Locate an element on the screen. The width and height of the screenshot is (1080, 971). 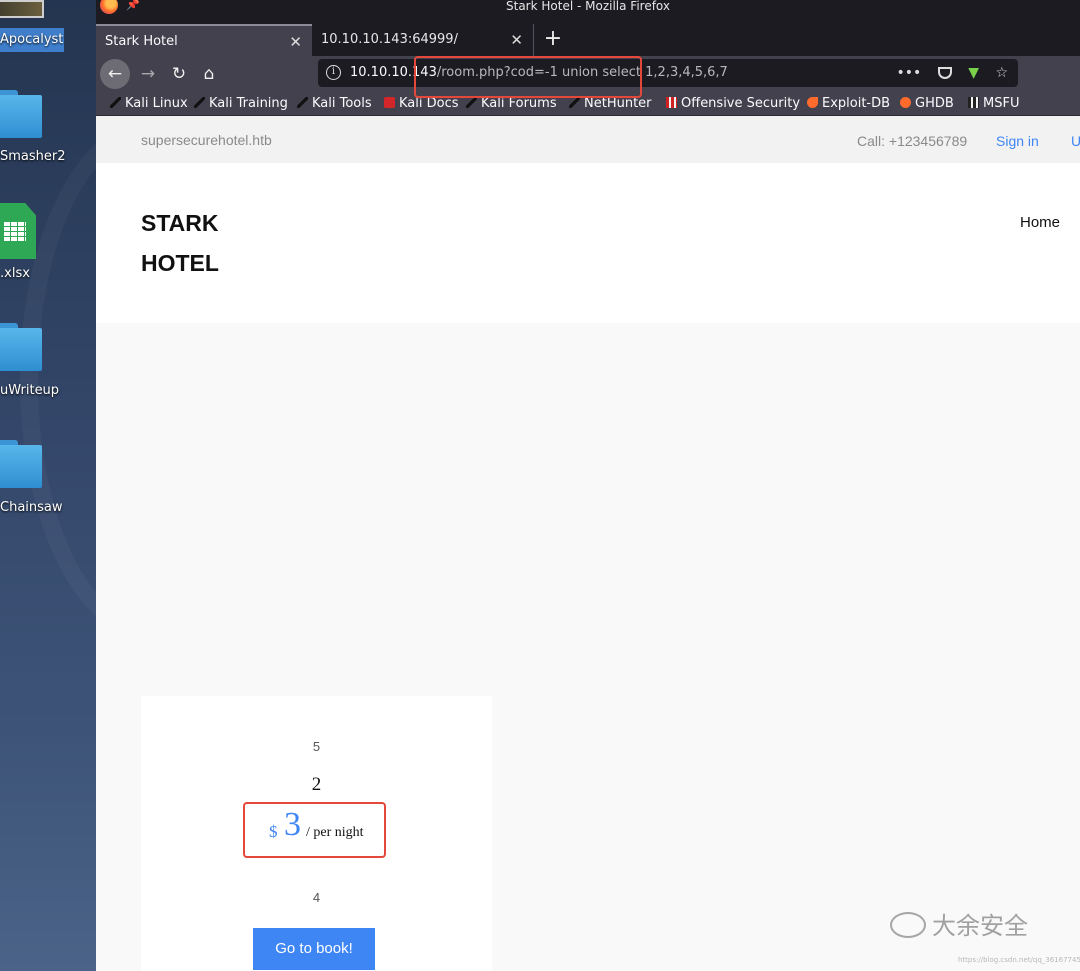
room-field-2: 2 is located at coordinates (316, 784).